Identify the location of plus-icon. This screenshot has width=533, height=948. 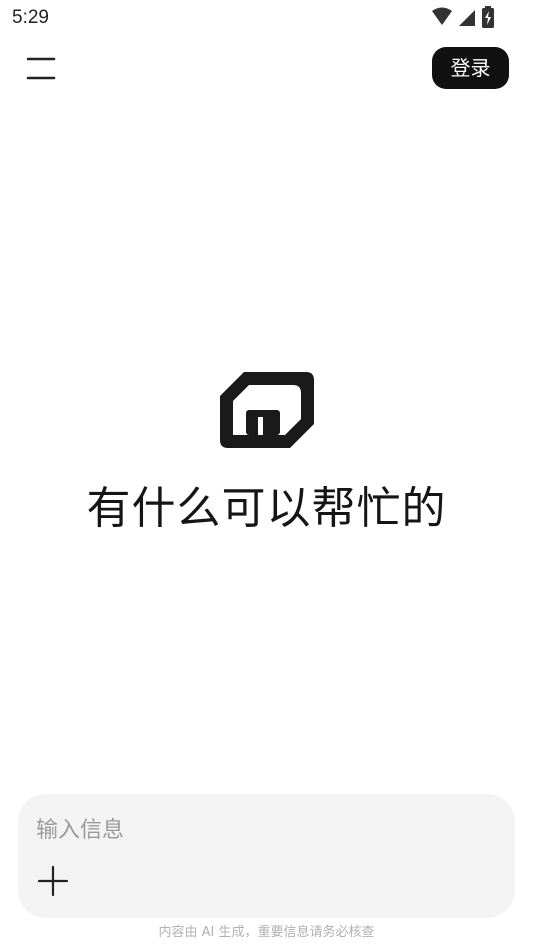
(53, 881).